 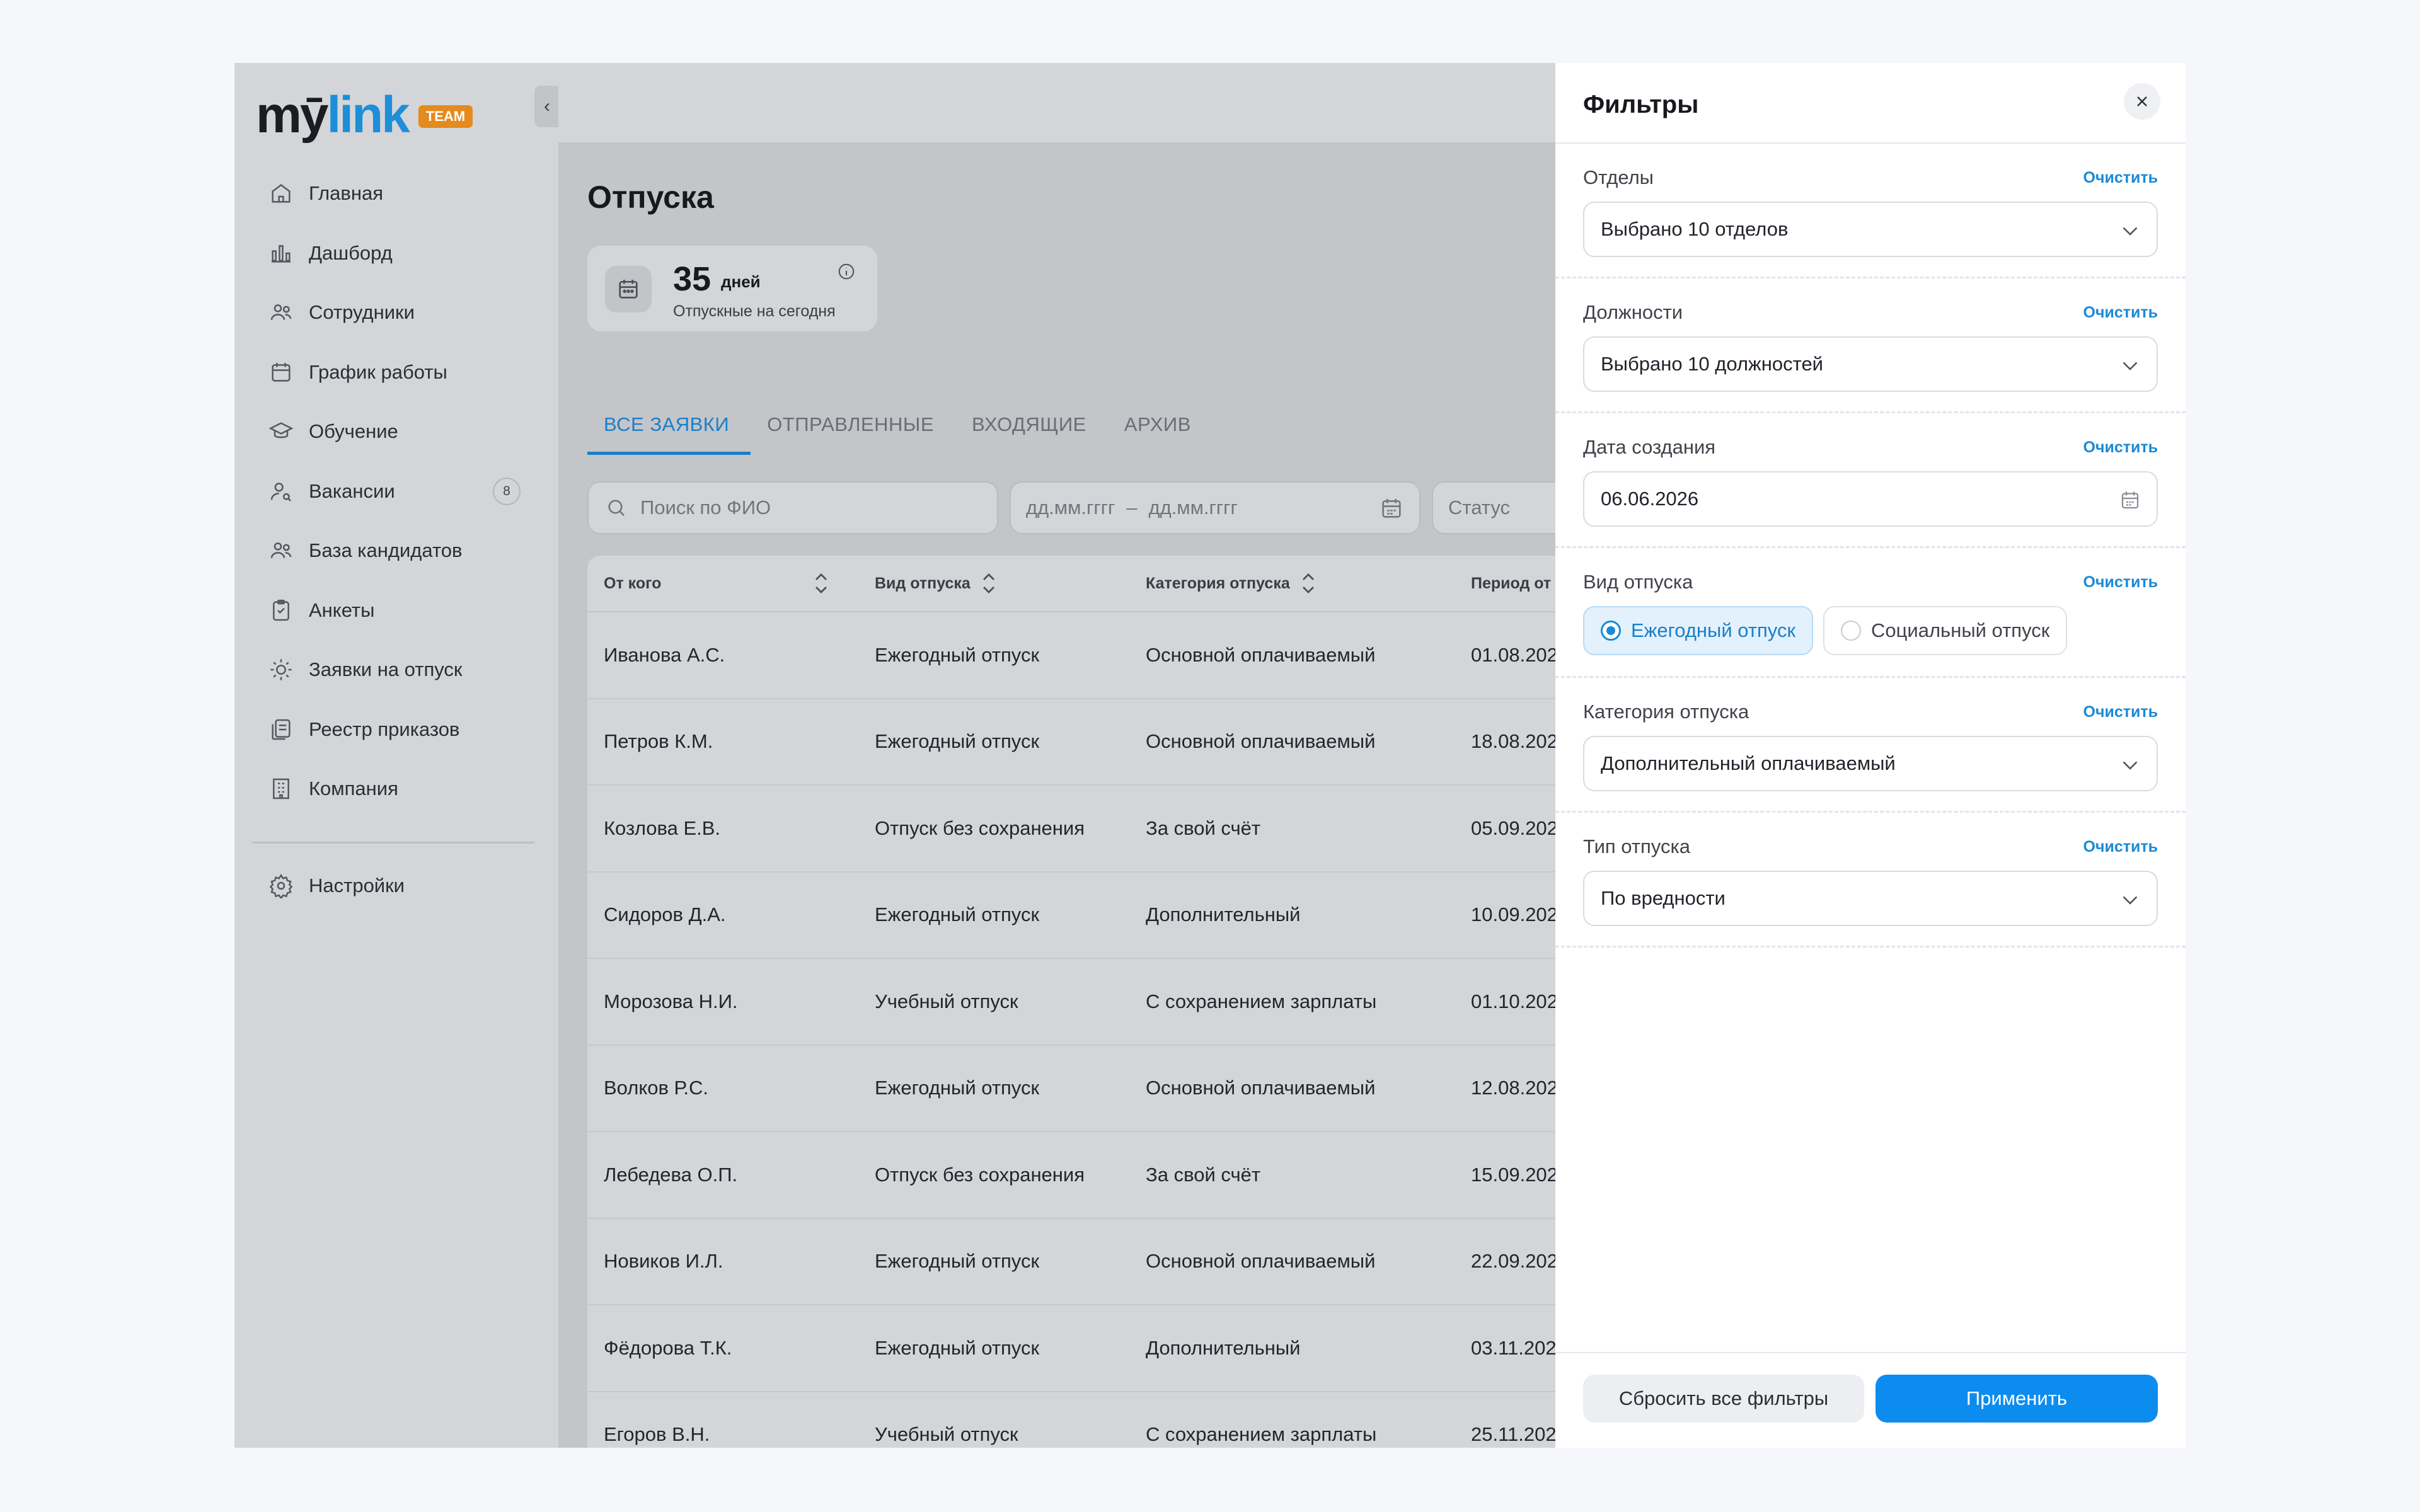 I want to click on cell-vacation-kind: Ежегодный отпуск, so click(x=958, y=914).